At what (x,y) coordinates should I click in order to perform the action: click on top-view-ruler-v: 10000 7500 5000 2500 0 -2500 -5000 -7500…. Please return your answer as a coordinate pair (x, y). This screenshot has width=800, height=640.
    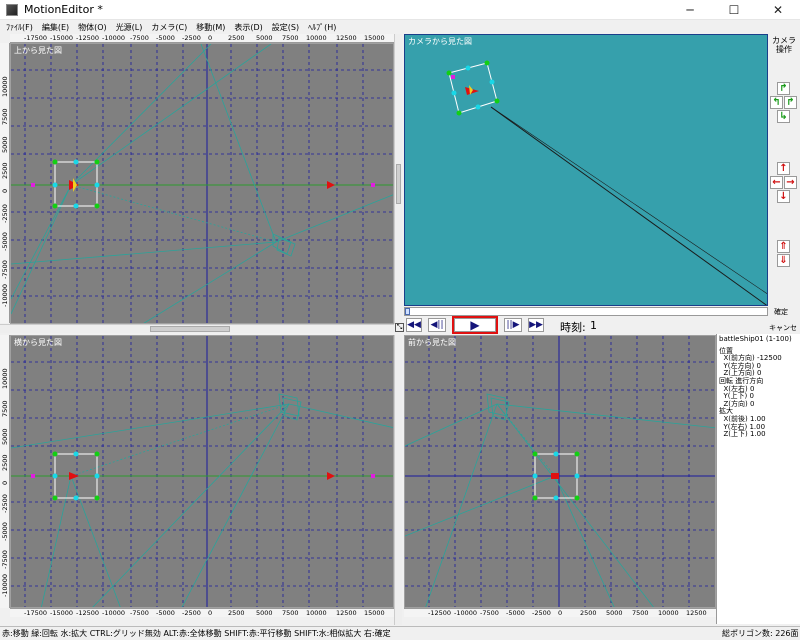
    Looking at the image, I should click on (5, 183).